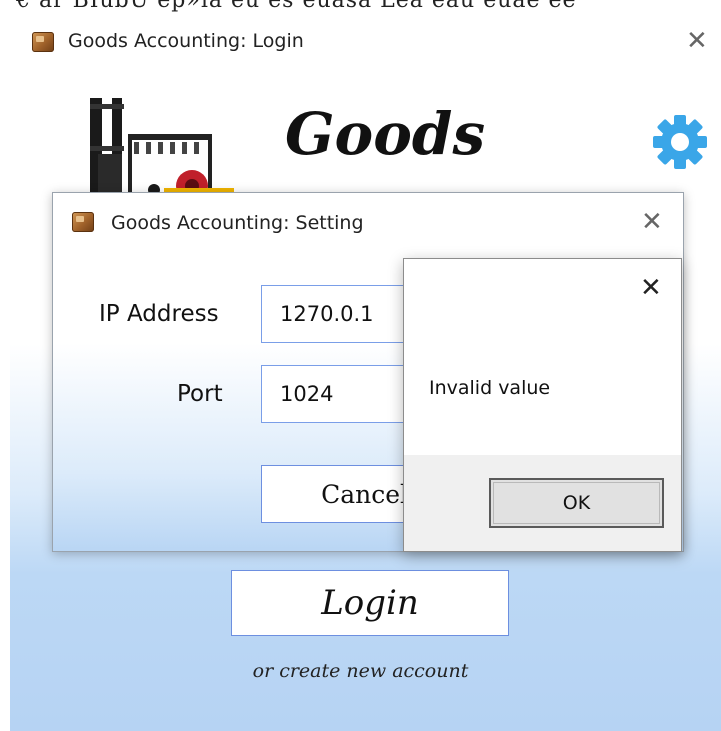  Describe the element at coordinates (341, 314) in the screenshot. I see `ip-address-input: 1270.0.1` at that location.